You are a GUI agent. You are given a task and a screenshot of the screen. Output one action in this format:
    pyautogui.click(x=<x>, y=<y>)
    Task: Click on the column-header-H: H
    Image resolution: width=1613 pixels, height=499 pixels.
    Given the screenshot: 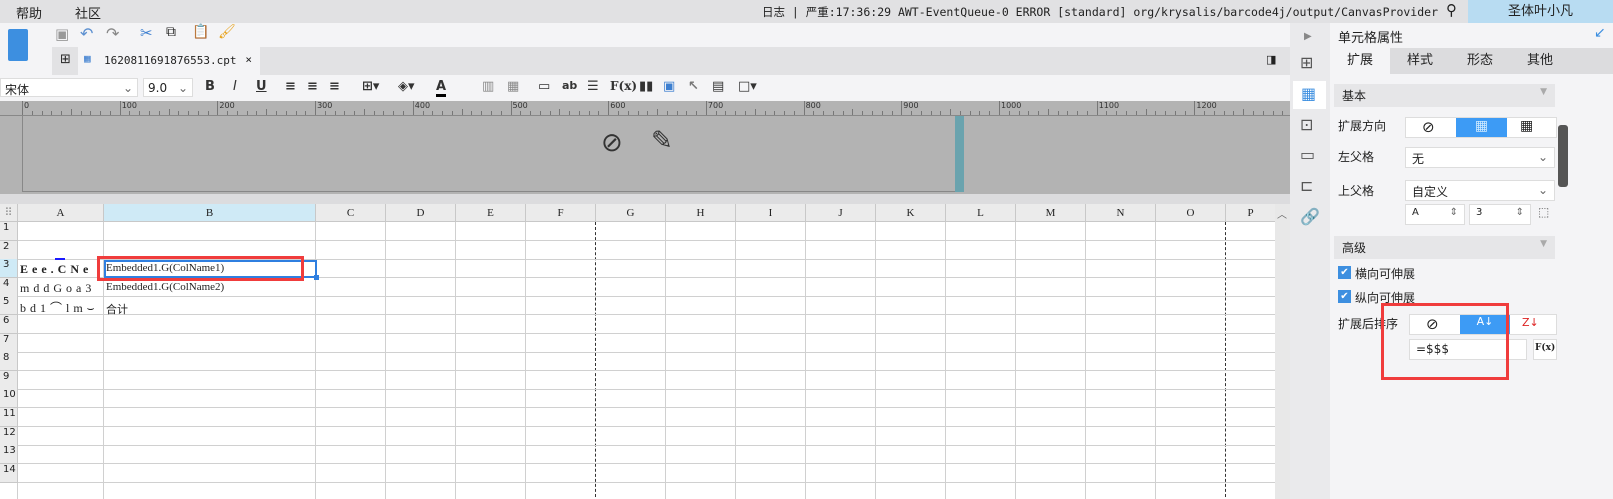 What is the action you would take?
    pyautogui.click(x=701, y=213)
    